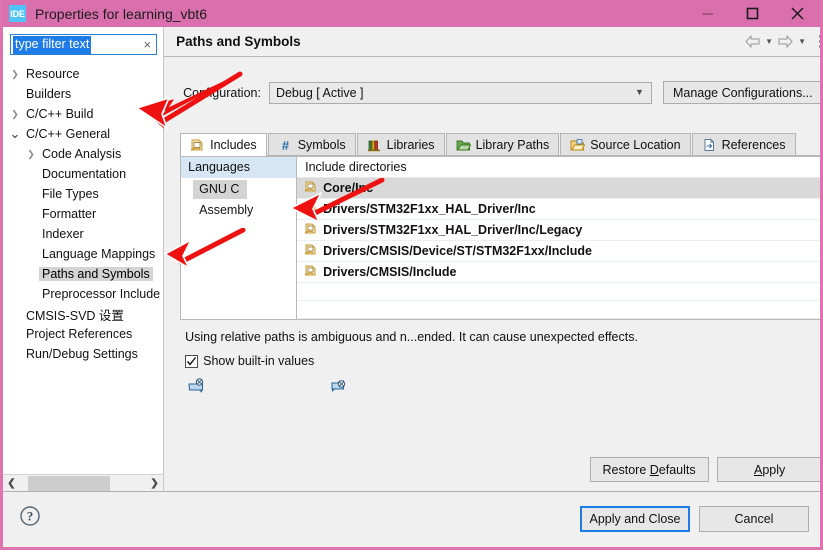 The image size is (823, 550). Describe the element at coordinates (411, 13) in the screenshot. I see `title-bar: IDE Properties for learning_vbt6` at that location.